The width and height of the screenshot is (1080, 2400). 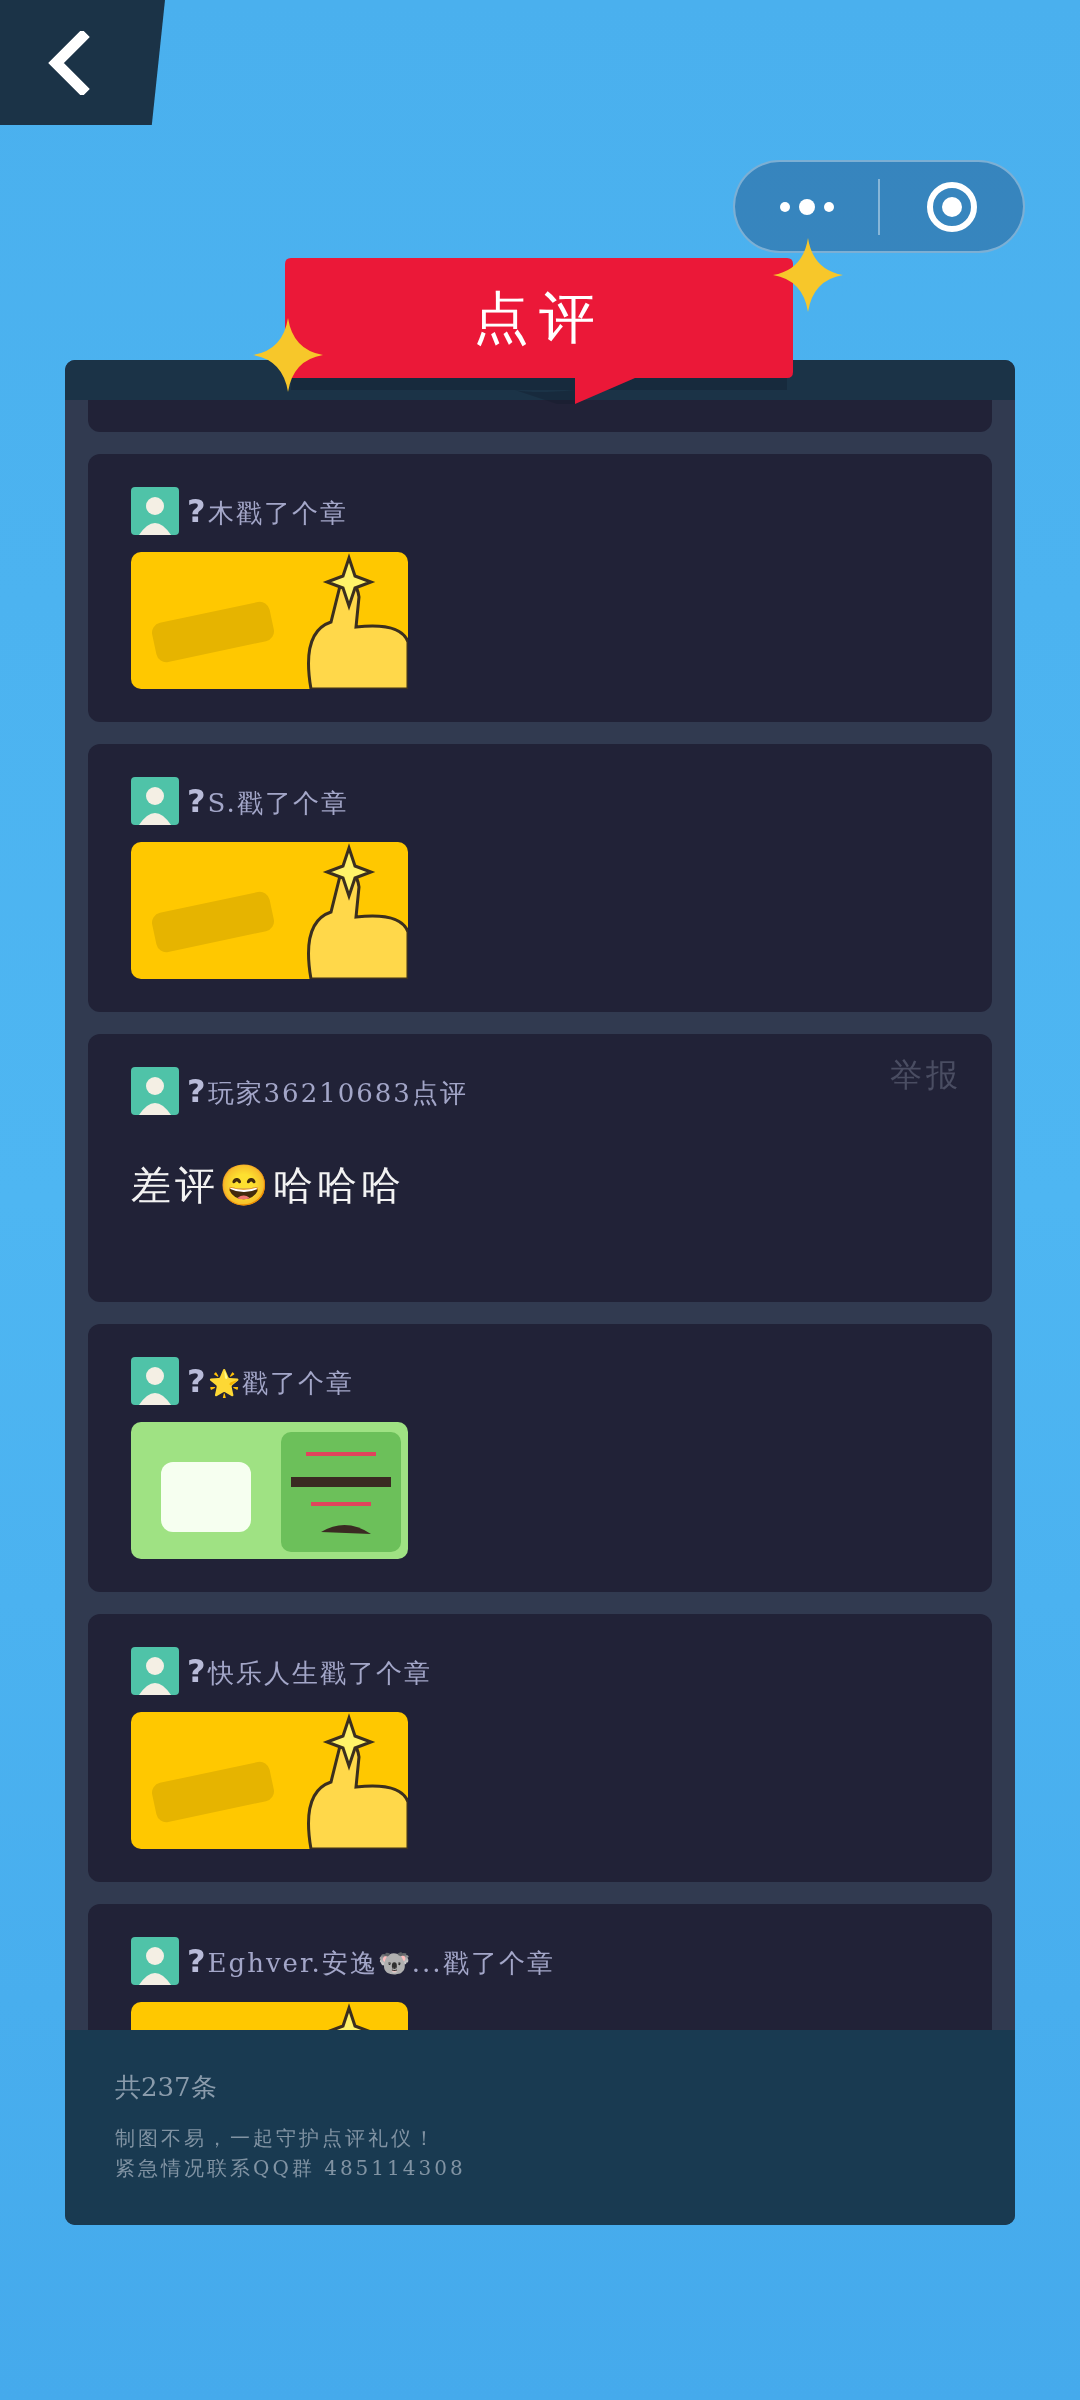 I want to click on page-title: 点评, so click(x=539, y=318).